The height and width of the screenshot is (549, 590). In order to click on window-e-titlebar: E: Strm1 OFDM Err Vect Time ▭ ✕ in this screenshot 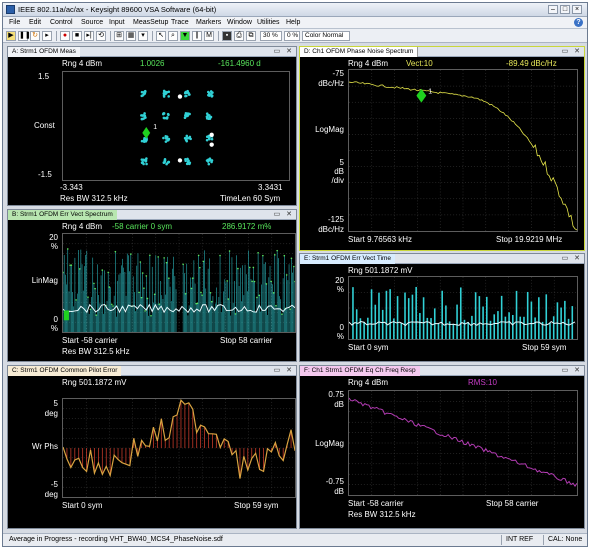, I will do `click(442, 259)`.